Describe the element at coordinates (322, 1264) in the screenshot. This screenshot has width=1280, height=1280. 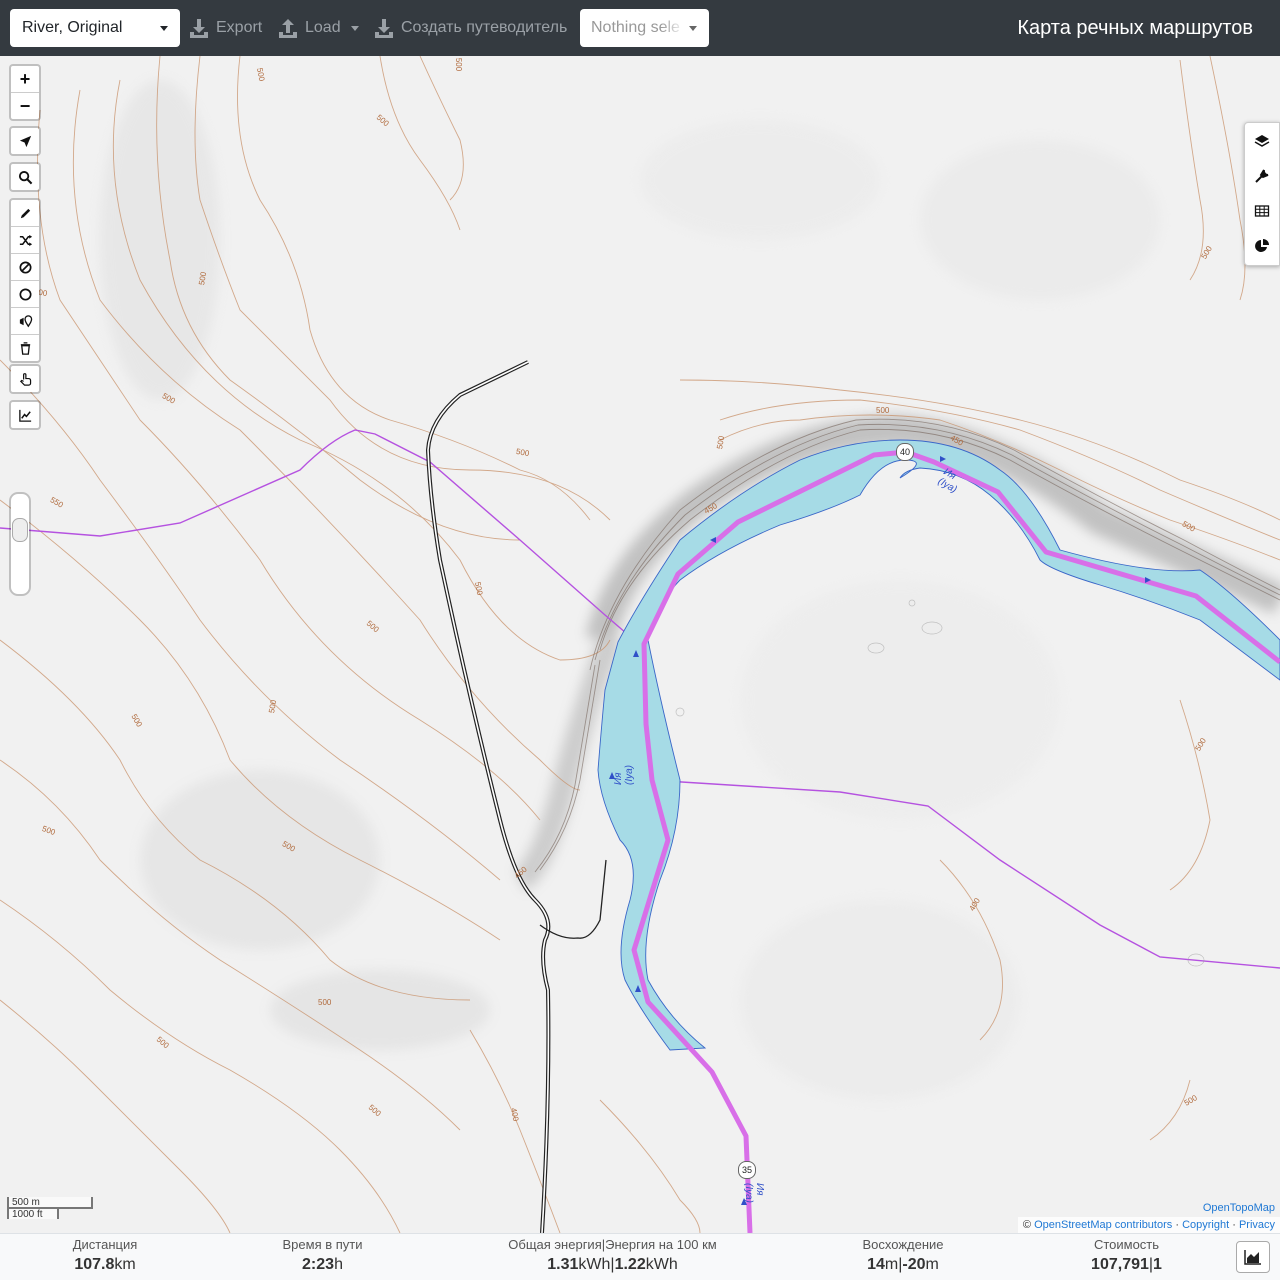
I see `stat-time-value: 2:23h` at that location.